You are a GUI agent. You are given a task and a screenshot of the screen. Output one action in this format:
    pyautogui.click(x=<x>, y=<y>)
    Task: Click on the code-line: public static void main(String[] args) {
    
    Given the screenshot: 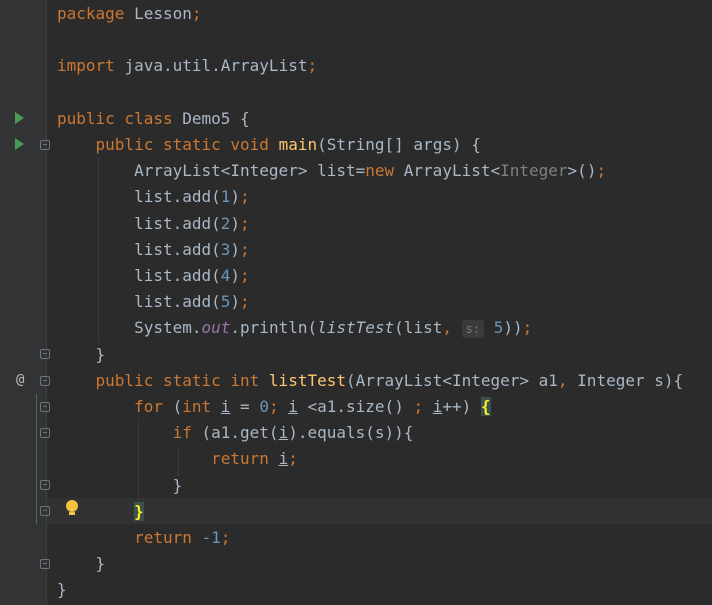 What is the action you would take?
    pyautogui.click(x=269, y=145)
    